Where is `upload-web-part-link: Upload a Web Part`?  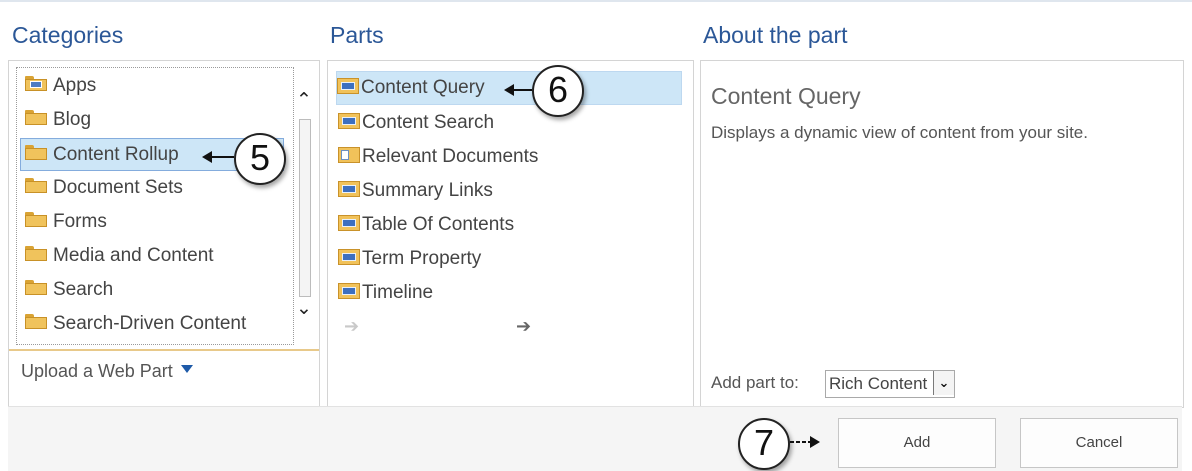 upload-web-part-link: Upload a Web Part is located at coordinates (107, 371).